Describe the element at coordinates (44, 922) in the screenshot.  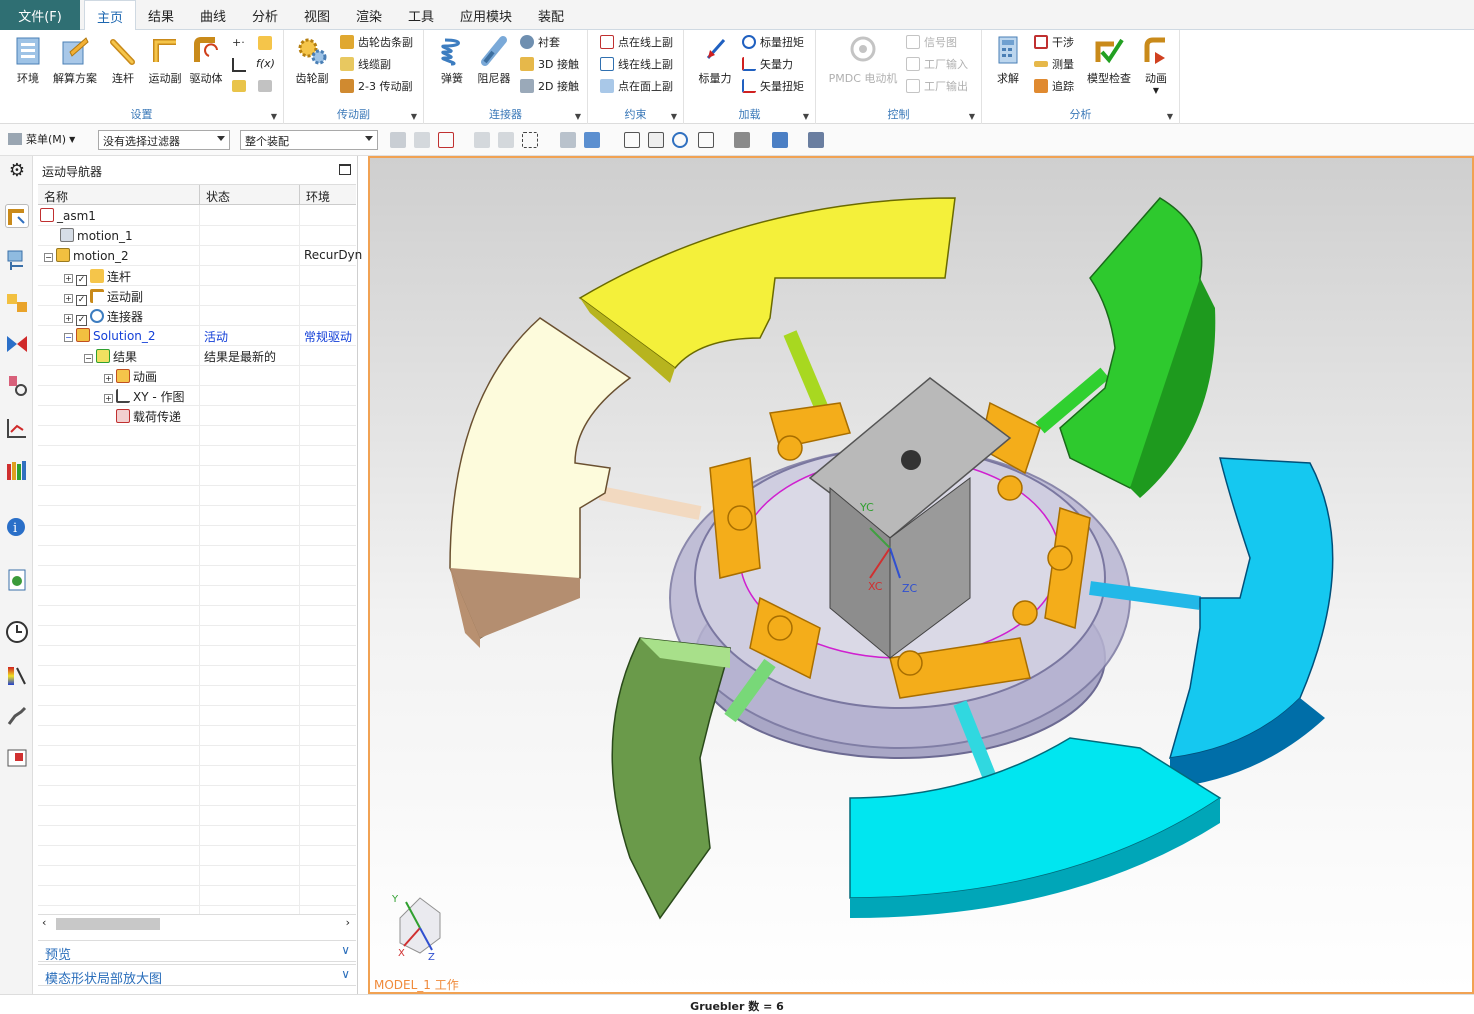
I see `scroll-left-icon: ‹` at that location.